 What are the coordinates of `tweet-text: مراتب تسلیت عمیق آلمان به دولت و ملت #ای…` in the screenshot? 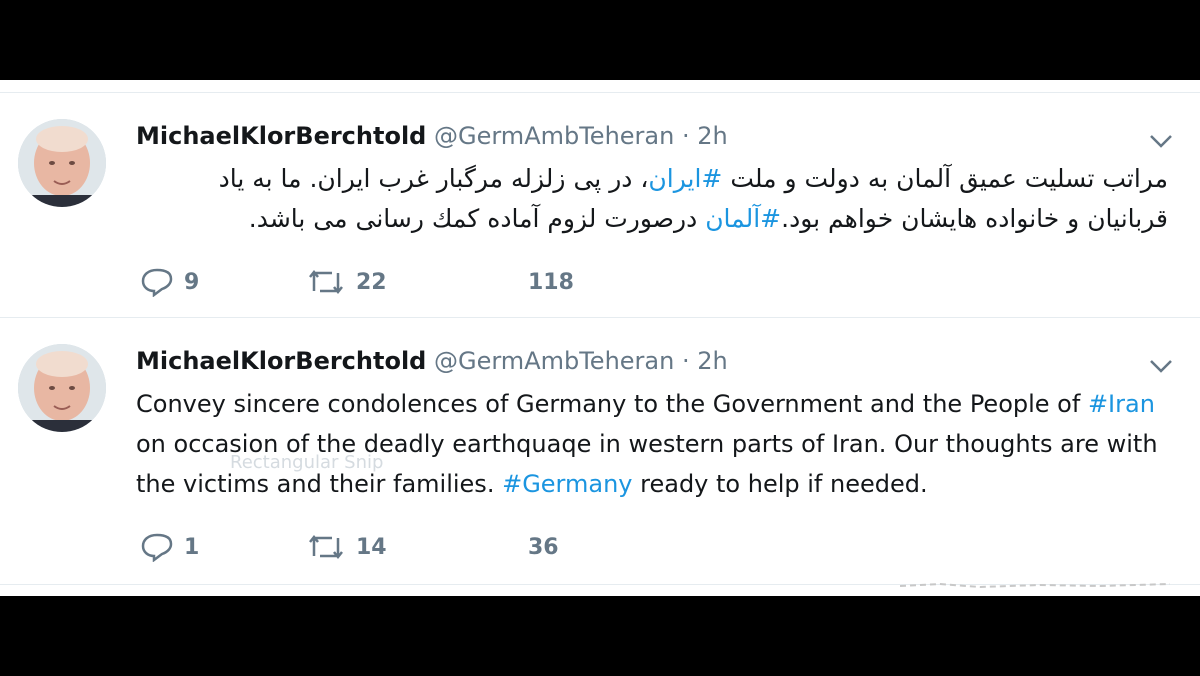 It's located at (652, 199).